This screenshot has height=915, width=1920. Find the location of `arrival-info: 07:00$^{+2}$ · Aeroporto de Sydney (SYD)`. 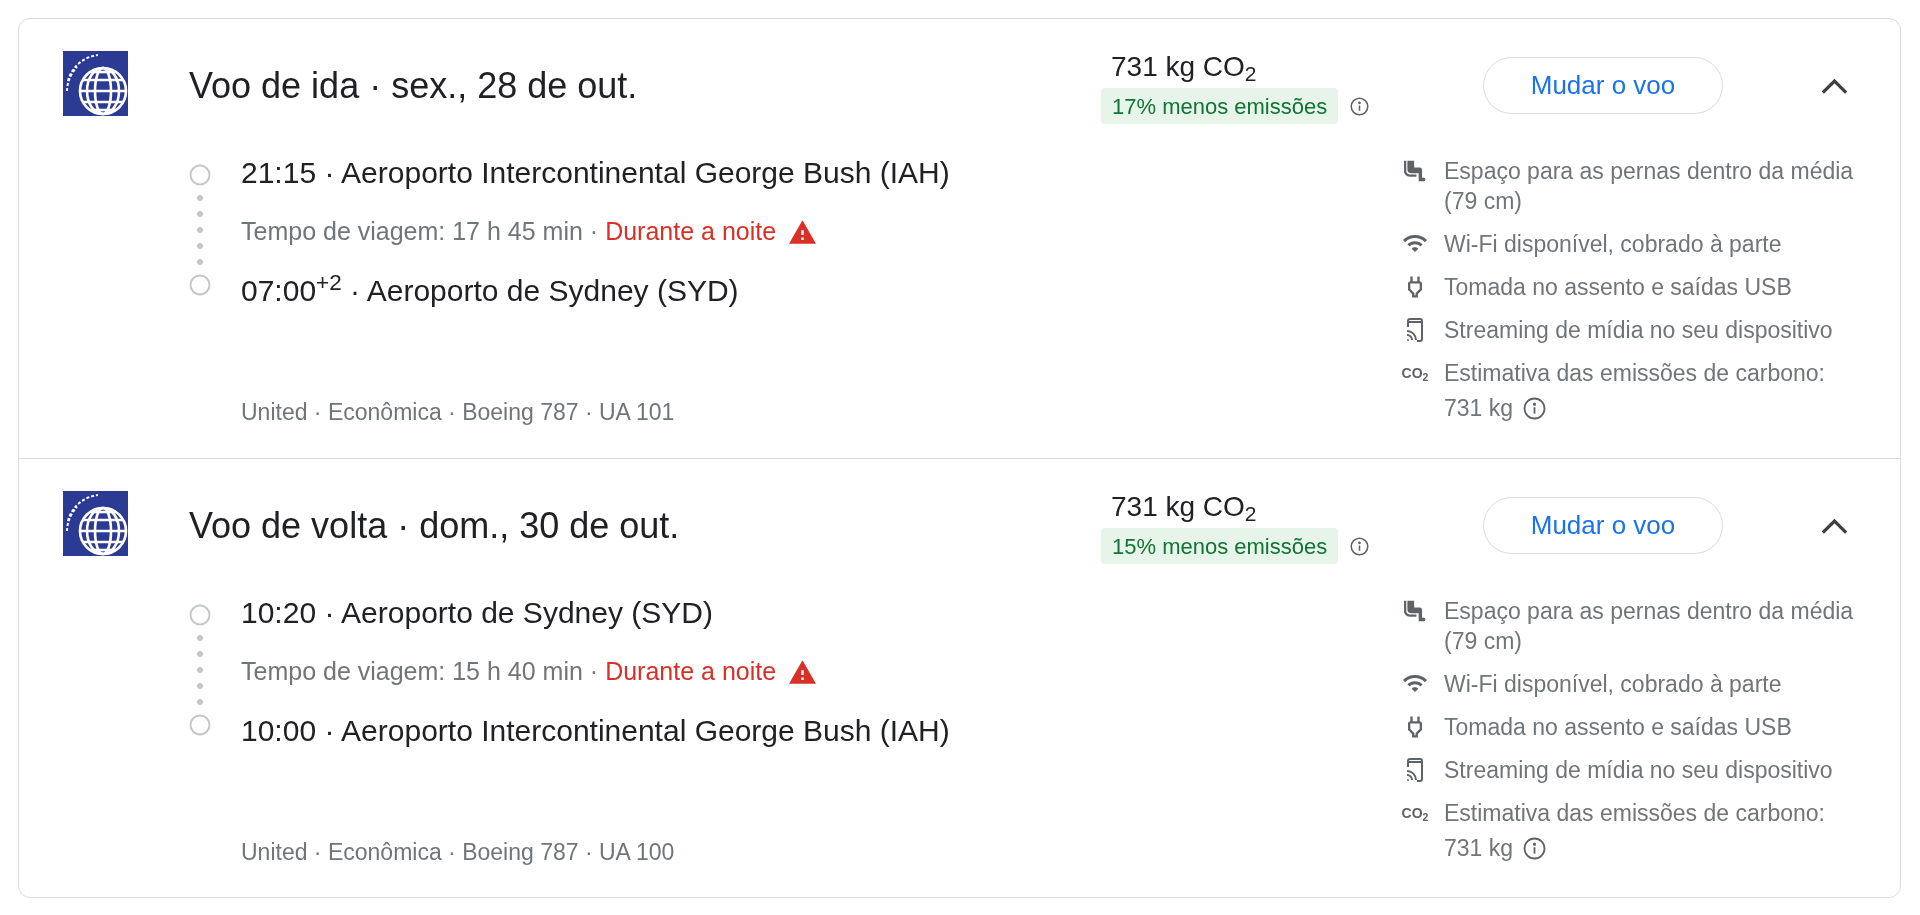

arrival-info: 07:00$^{+2}$ · Aeroporto de Sydney (SYD) is located at coordinates (490, 290).